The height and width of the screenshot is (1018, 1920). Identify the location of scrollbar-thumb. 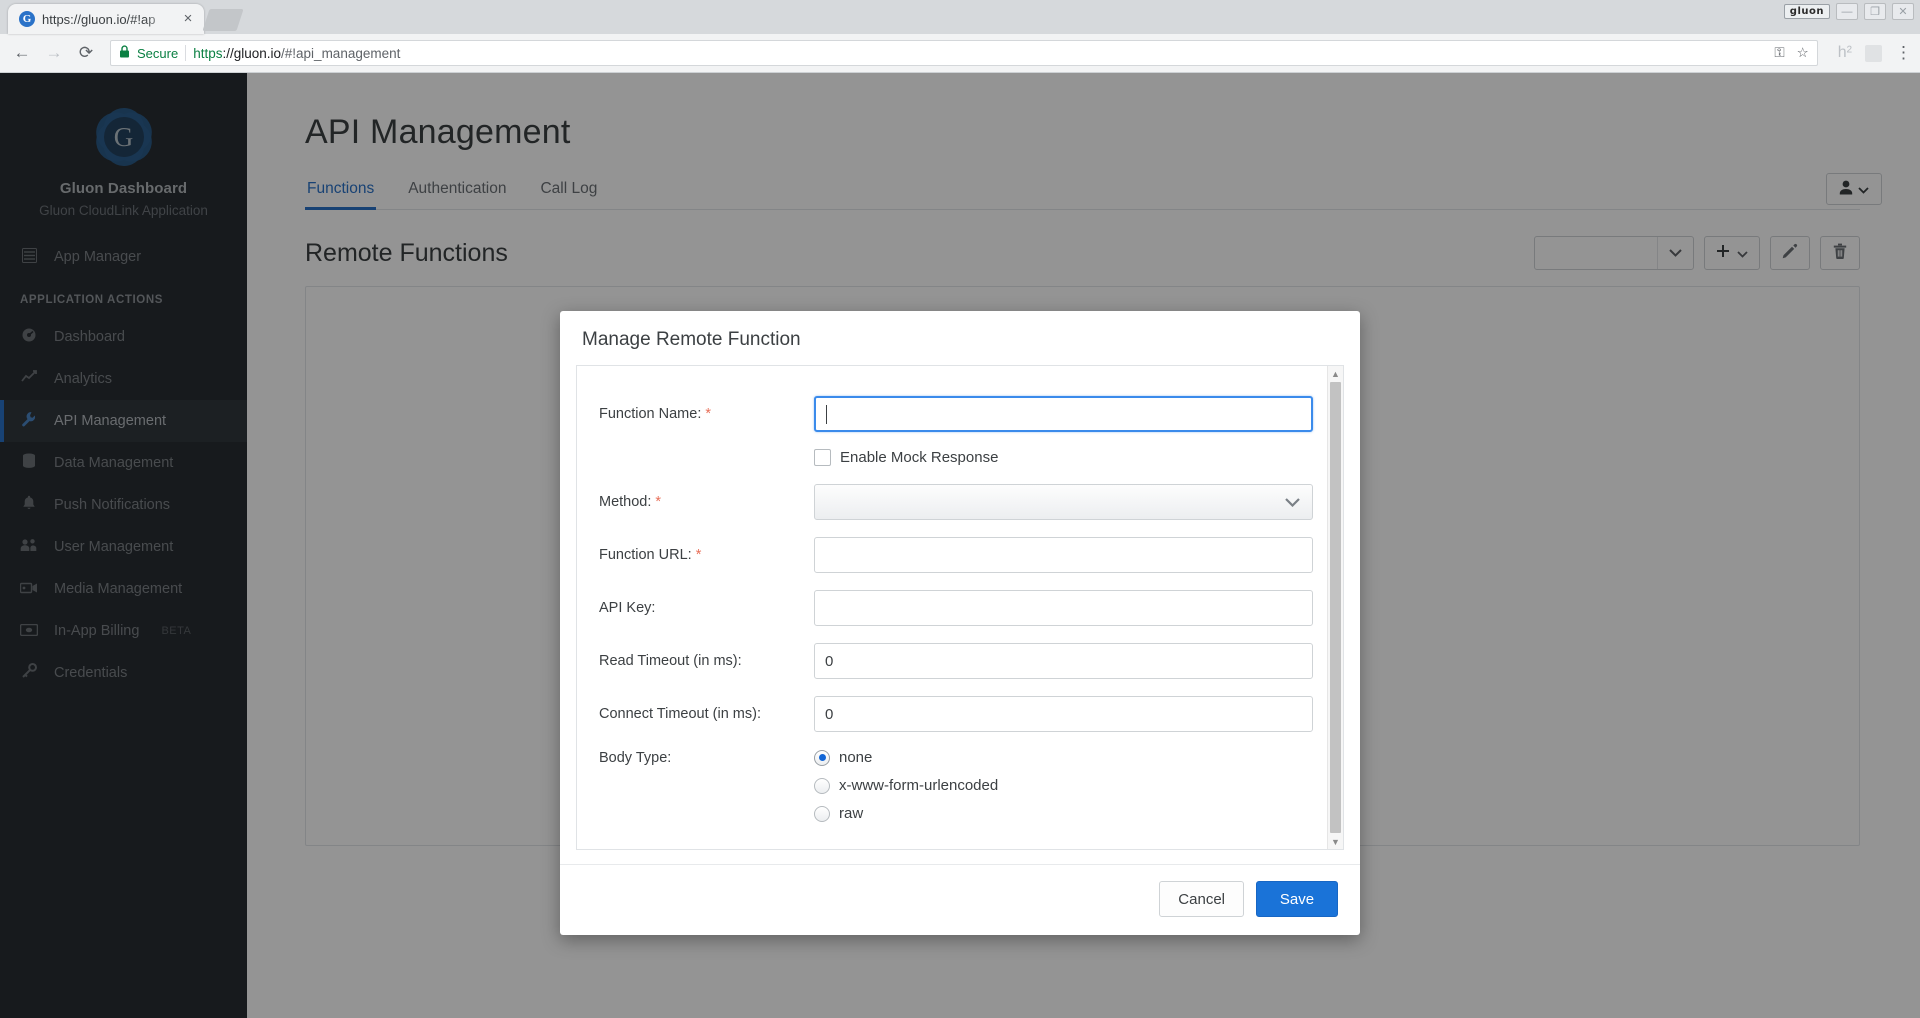
(1335, 607).